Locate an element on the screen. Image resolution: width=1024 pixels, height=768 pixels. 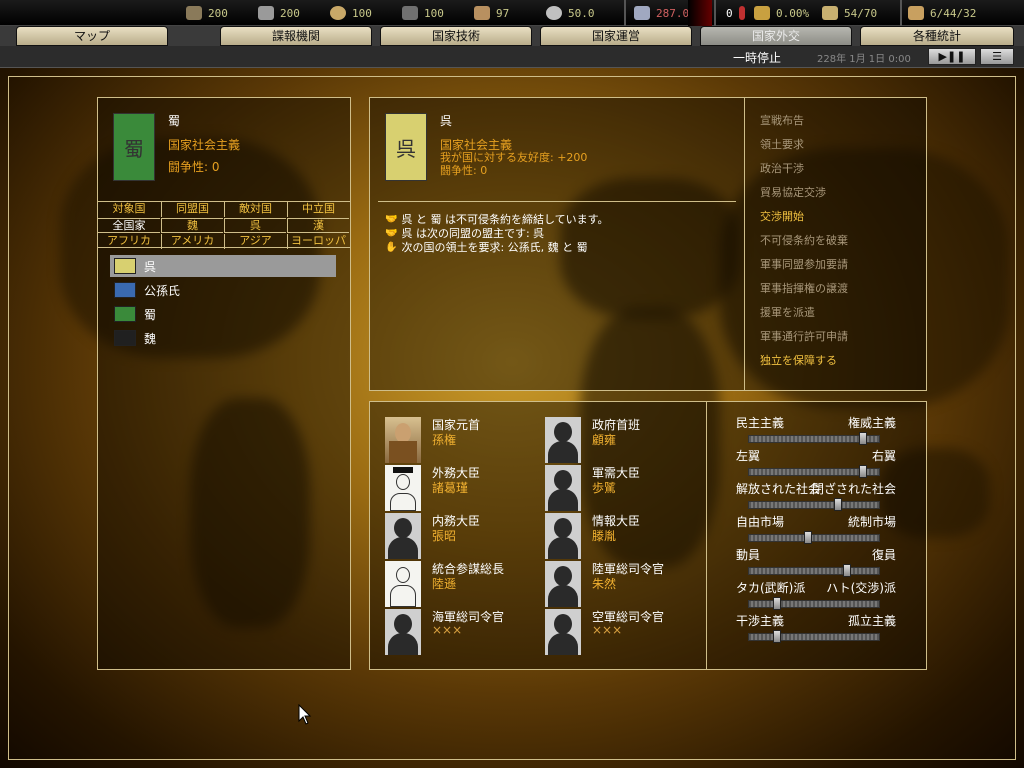
action-transfer-command: 軍事指揮権の譲渡 is located at coordinates (804, 288).